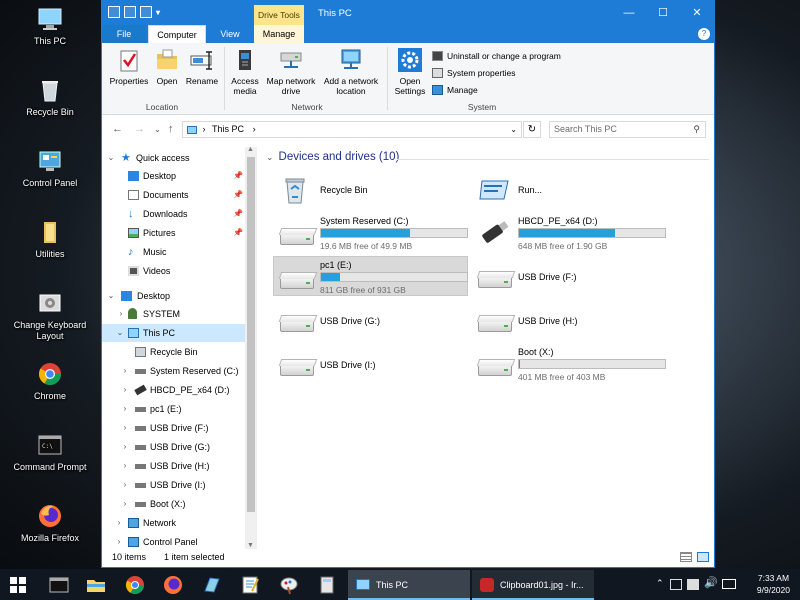 This screenshot has width=800, height=600. I want to click on nav-drive-g: › USB Drive (G:), so click(173, 447).